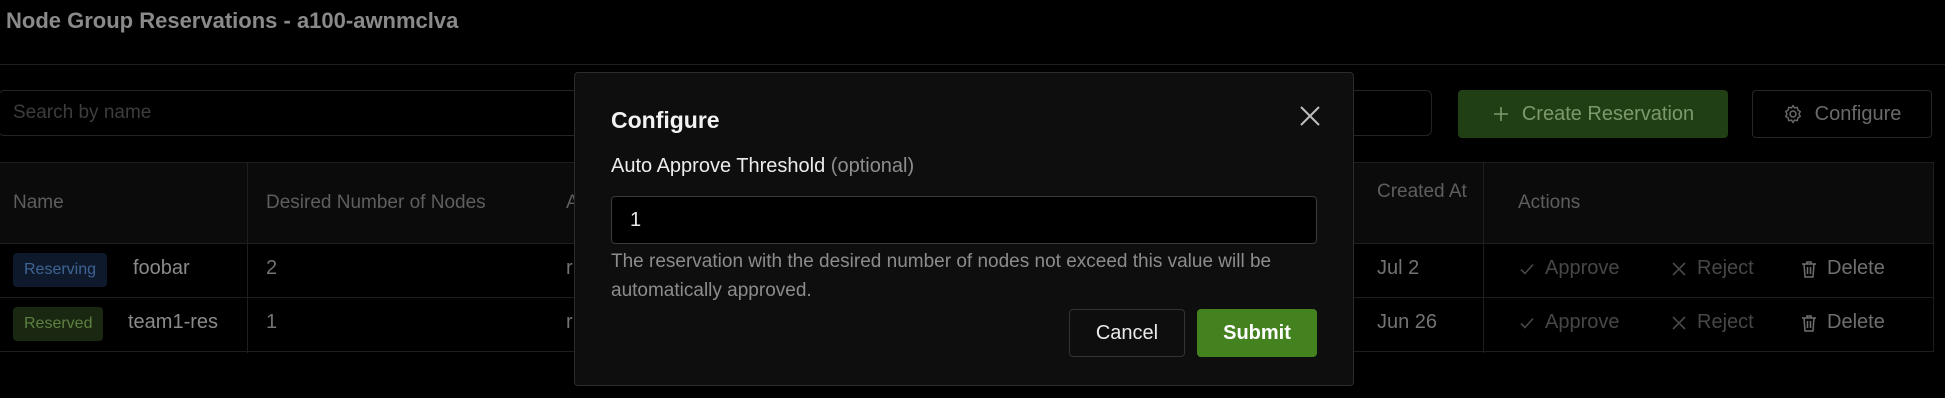 Image resolution: width=1945 pixels, height=398 pixels. Describe the element at coordinates (1127, 333) in the screenshot. I see `cancel-button: Cancel` at that location.